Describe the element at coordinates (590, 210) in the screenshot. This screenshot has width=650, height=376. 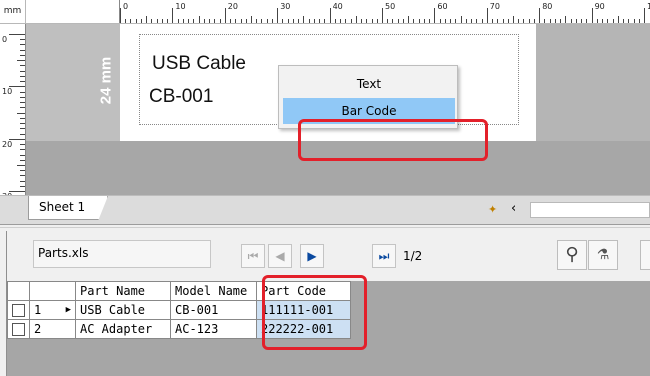
I see `horizontal-scrollbar` at that location.